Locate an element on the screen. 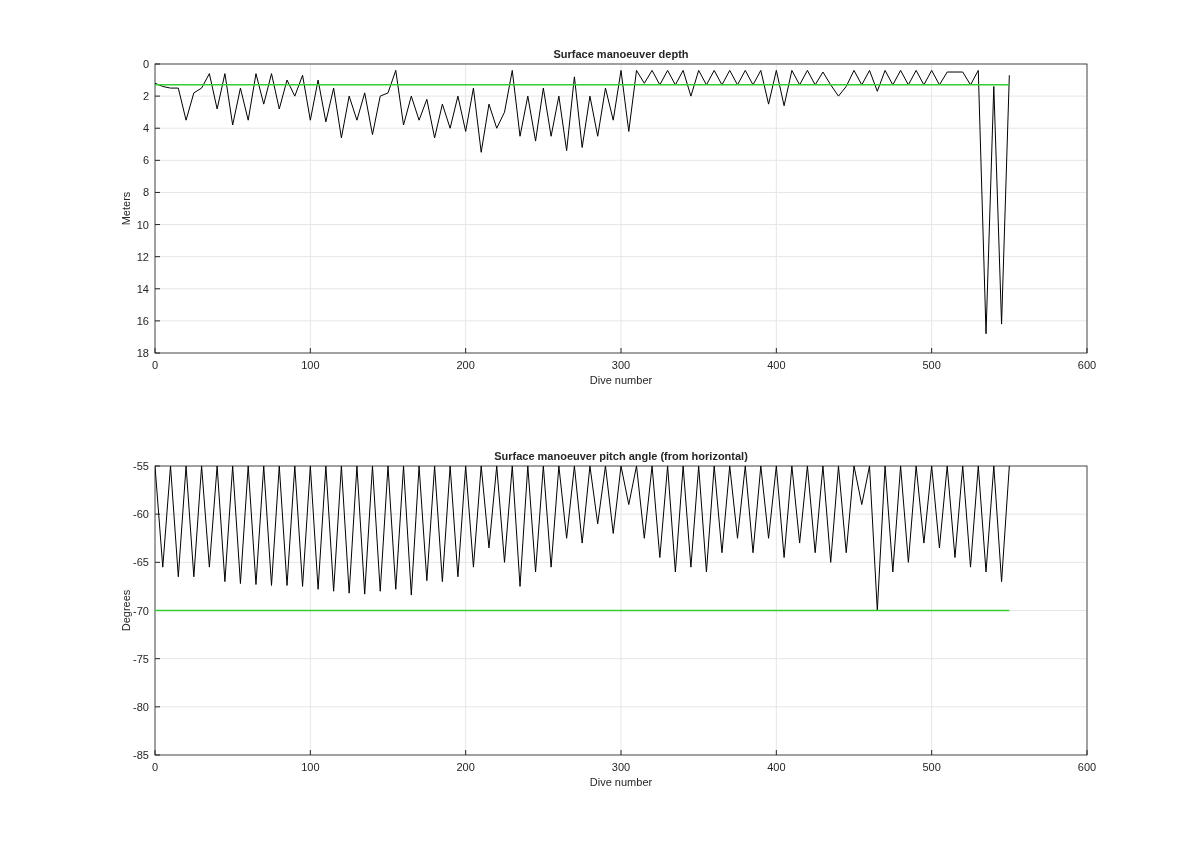 The height and width of the screenshot is (851, 1200). axis-label: Degrees is located at coordinates (126, 610).